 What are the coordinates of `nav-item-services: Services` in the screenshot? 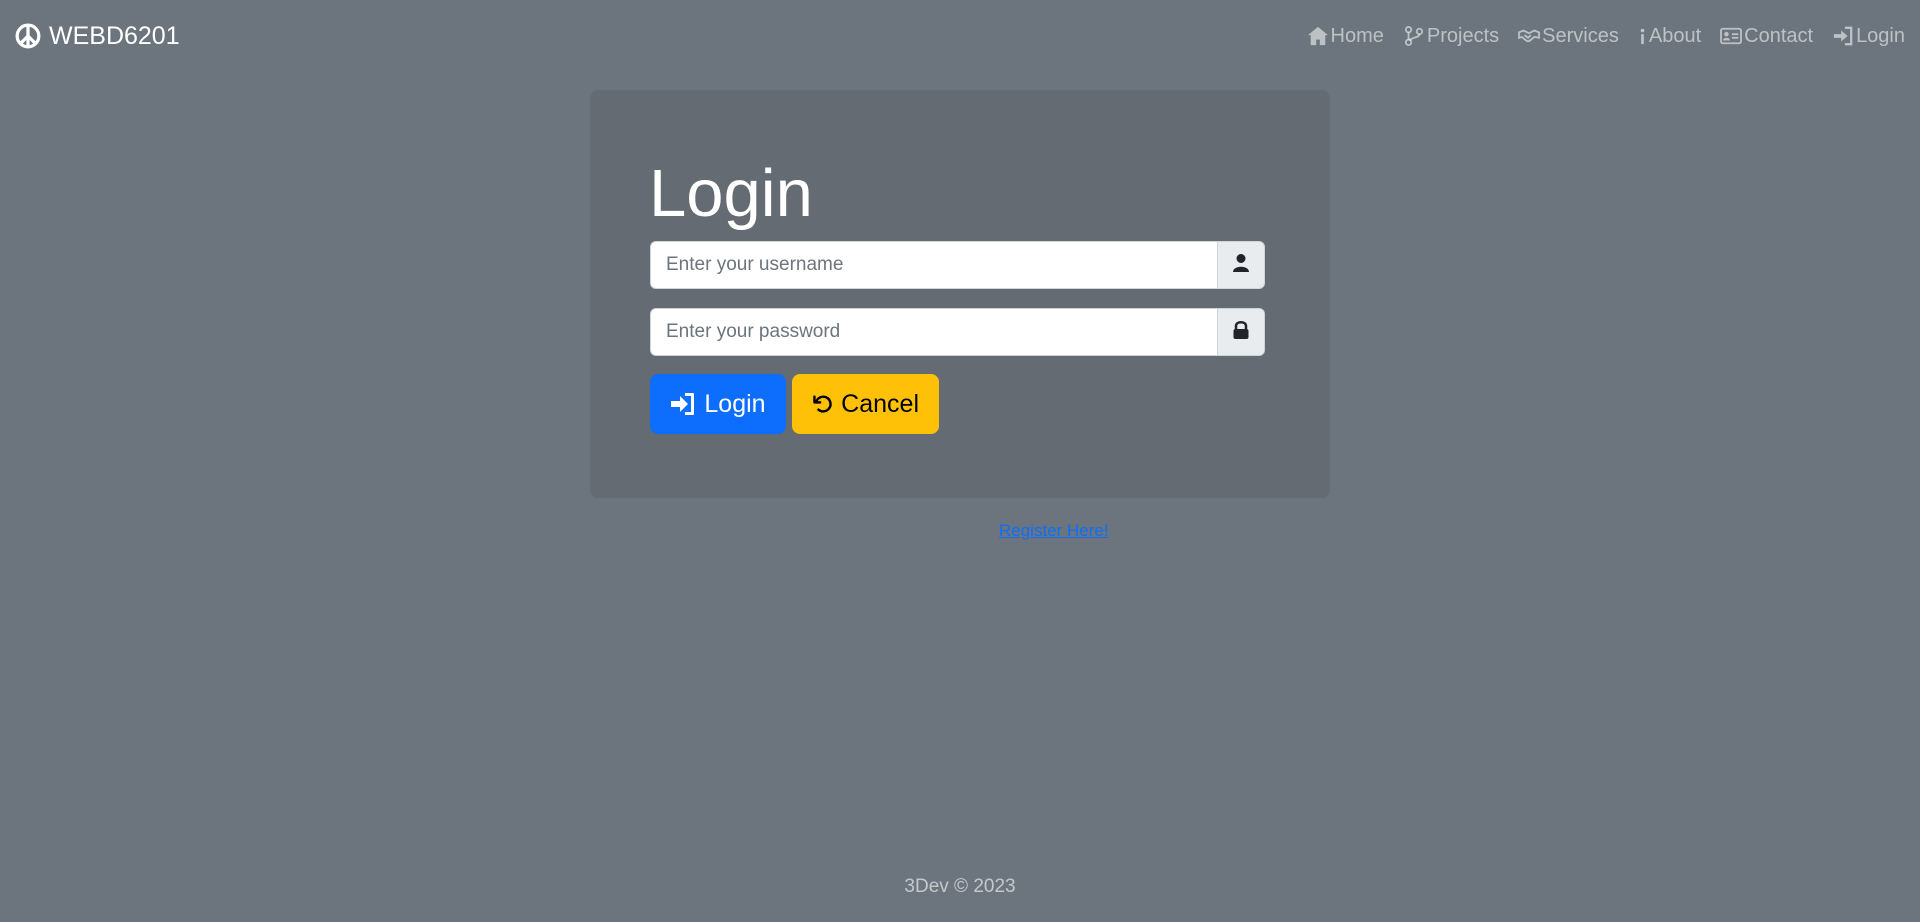 It's located at (1568, 36).